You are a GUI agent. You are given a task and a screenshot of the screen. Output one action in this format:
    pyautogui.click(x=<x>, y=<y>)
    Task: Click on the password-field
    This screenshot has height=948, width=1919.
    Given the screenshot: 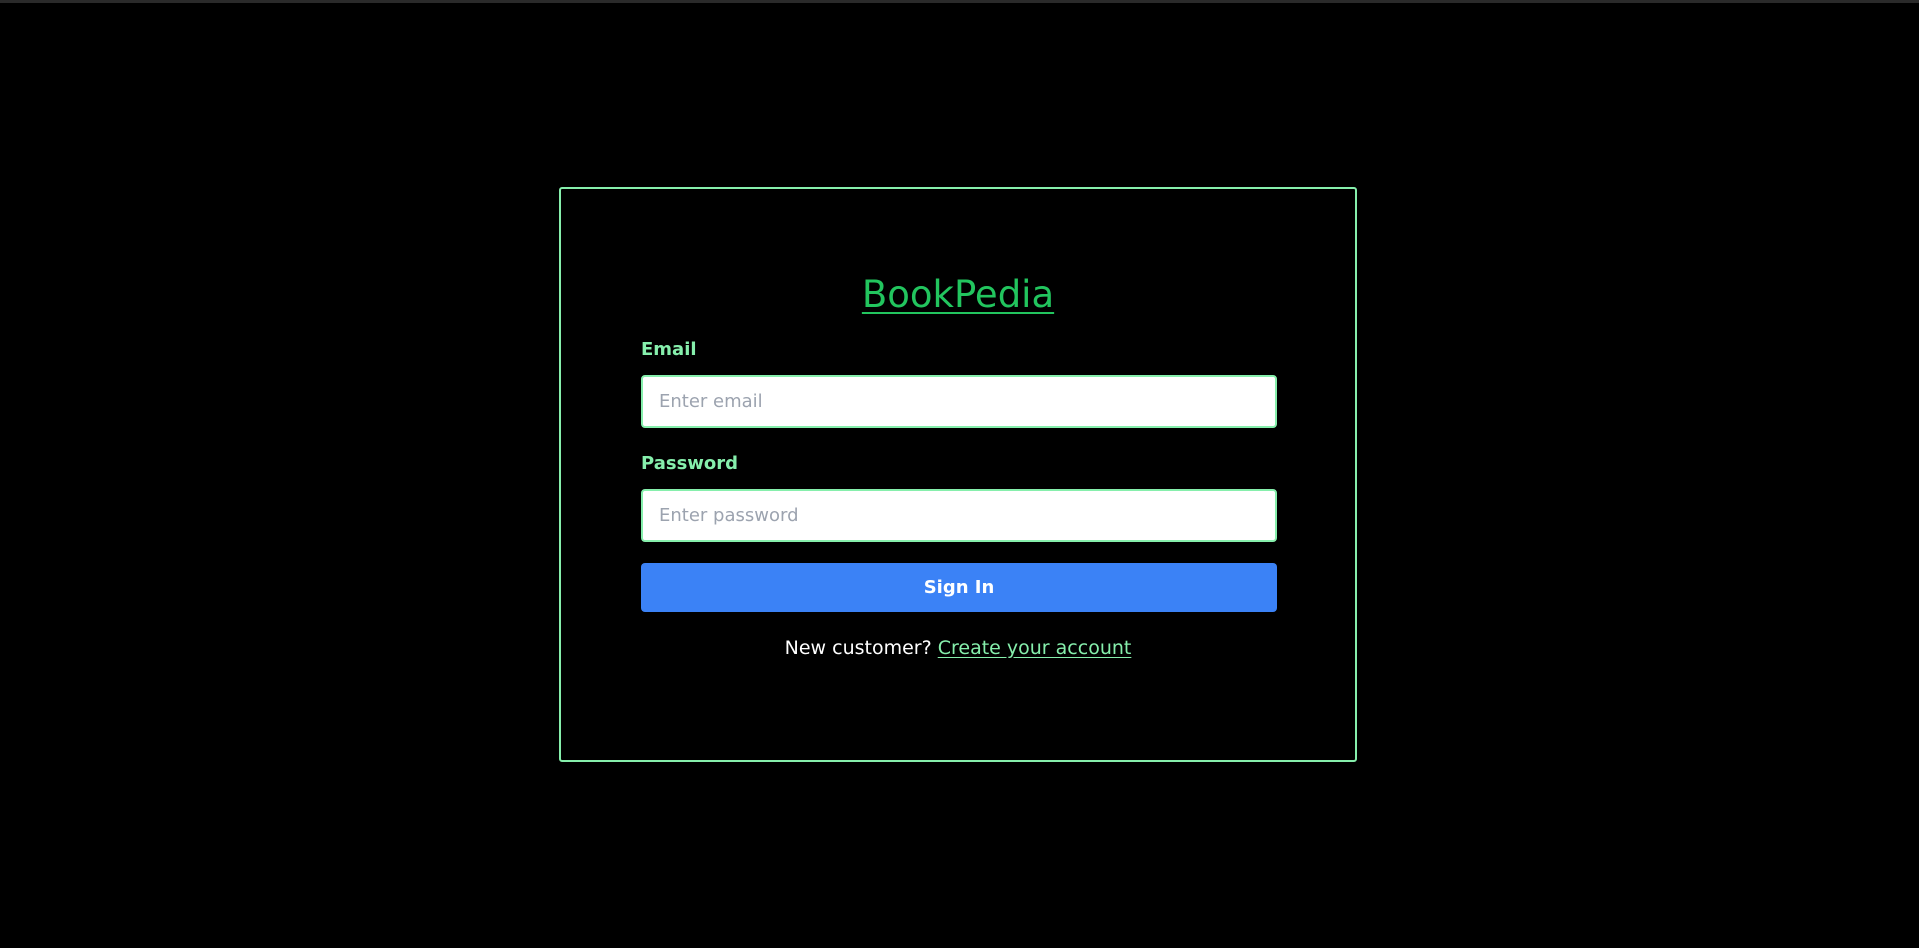 What is the action you would take?
    pyautogui.click(x=959, y=515)
    